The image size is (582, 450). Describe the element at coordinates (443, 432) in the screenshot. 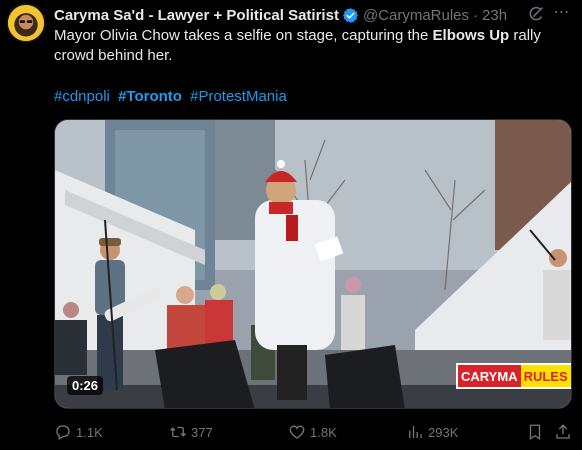

I see `views-count: 293K` at that location.